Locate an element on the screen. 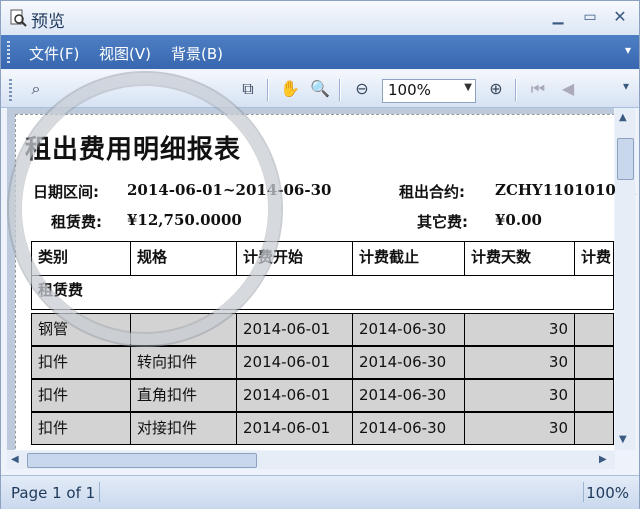  menu-bar: 文件(F) 视图(V) 背景(B) ▾ is located at coordinates (320, 52).